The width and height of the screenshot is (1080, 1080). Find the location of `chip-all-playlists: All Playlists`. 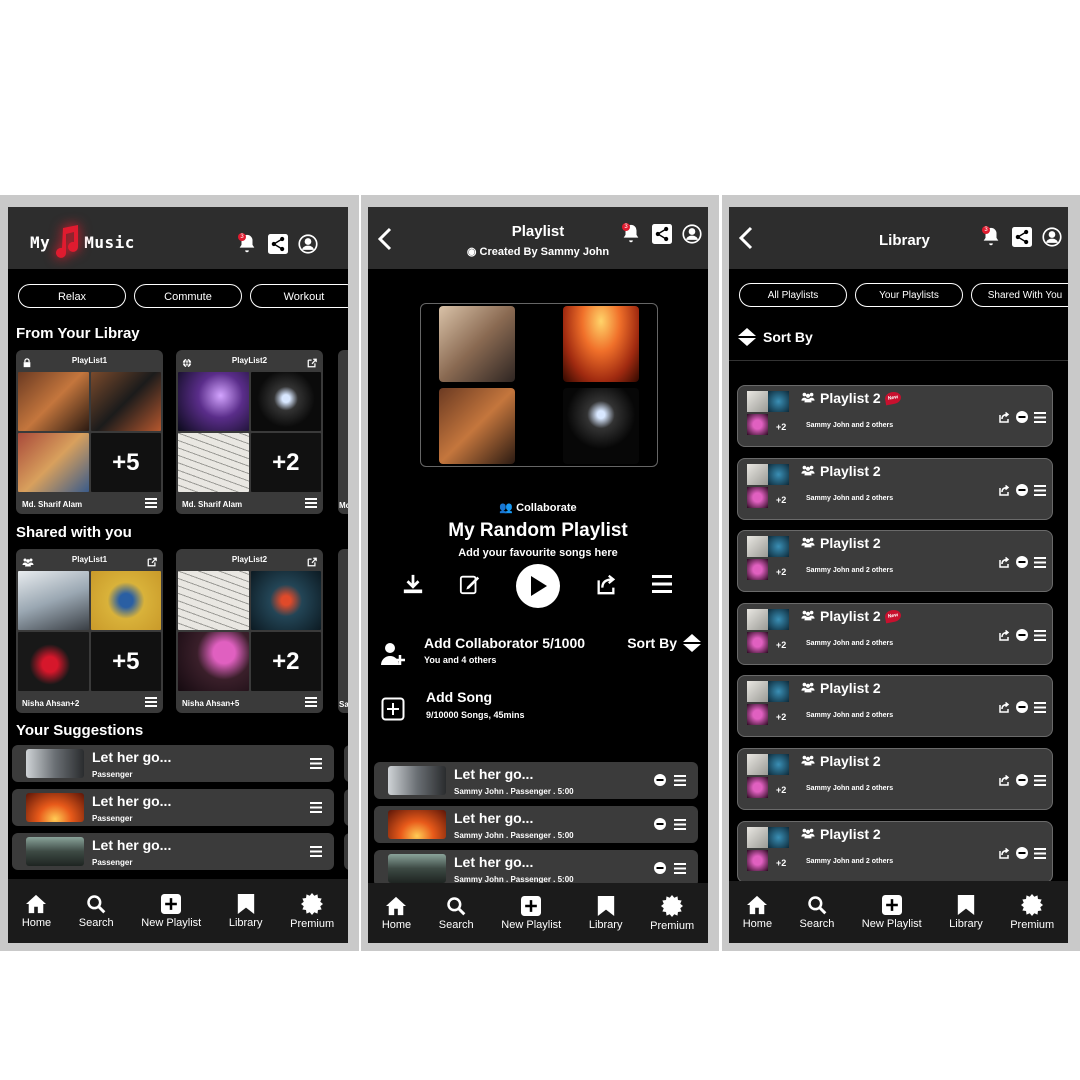

chip-all-playlists: All Playlists is located at coordinates (793, 295).